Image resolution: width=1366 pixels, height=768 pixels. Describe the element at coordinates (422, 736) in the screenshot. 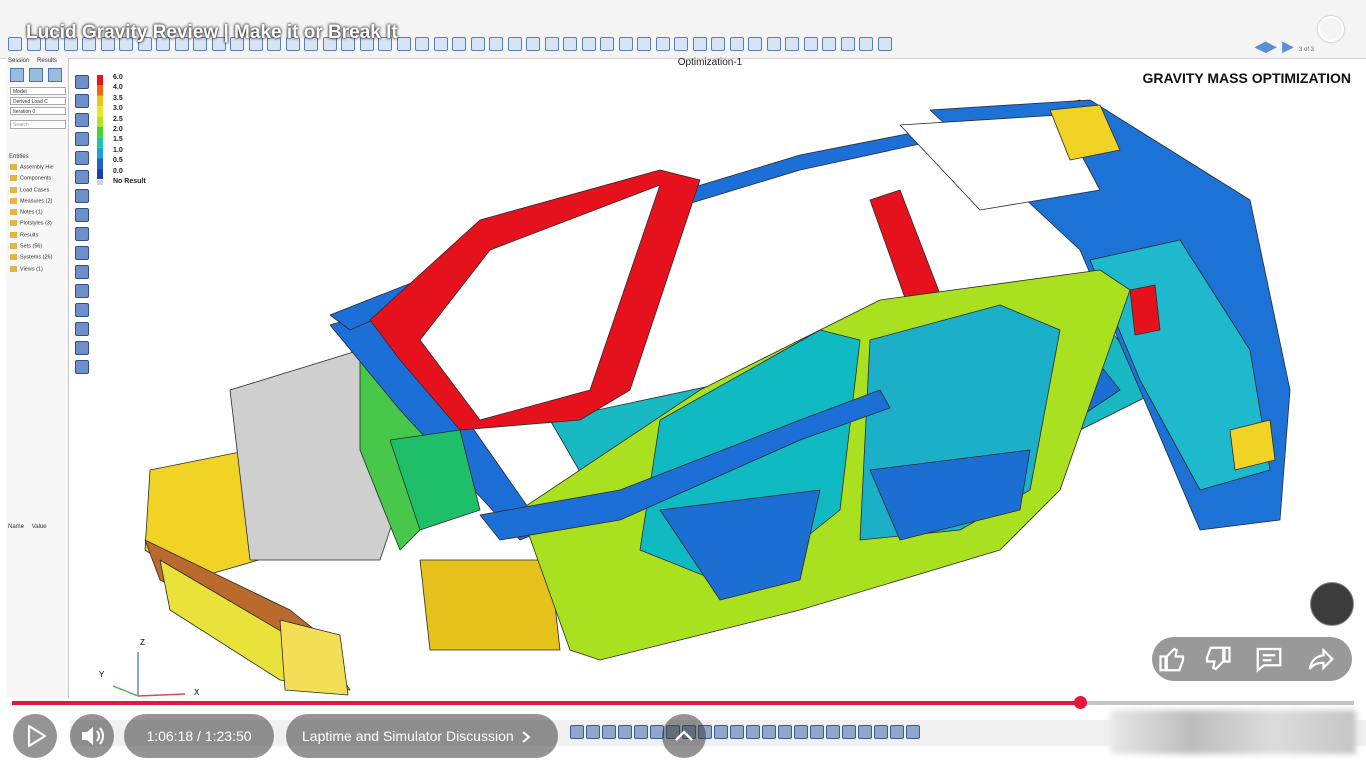

I see `chapter-button: Laptime and Simulator Discussion` at that location.